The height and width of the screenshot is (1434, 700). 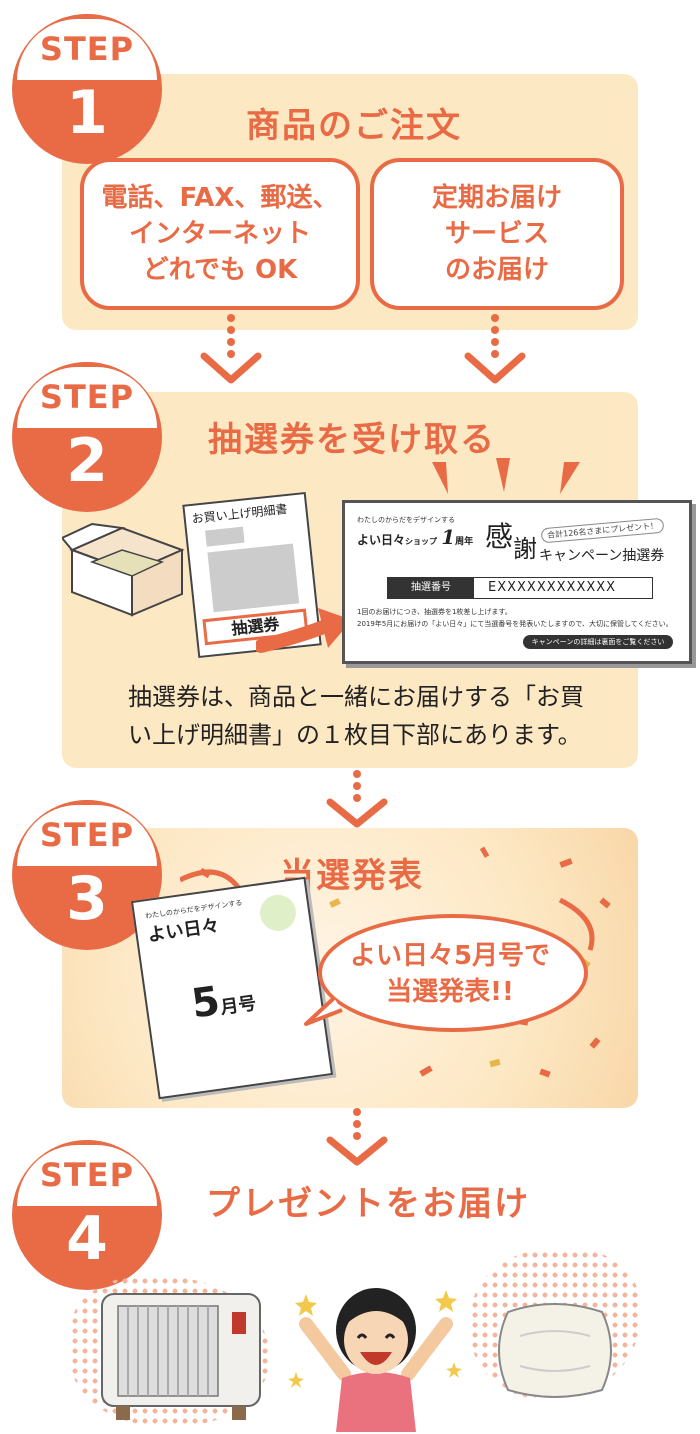 What do you see at coordinates (223, 1003) in the screenshot?
I see `magazine-issue: 5月号` at bounding box center [223, 1003].